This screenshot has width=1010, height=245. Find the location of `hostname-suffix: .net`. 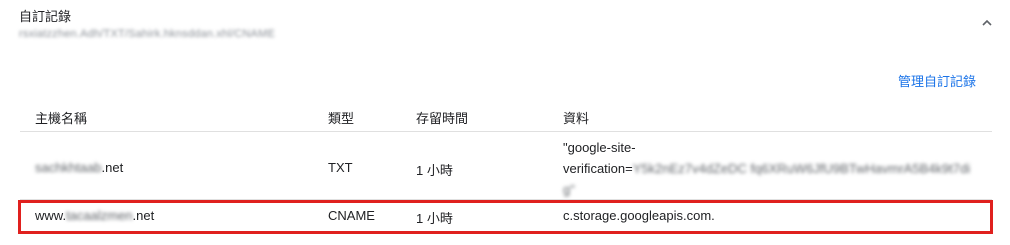

hostname-suffix: .net is located at coordinates (112, 167).